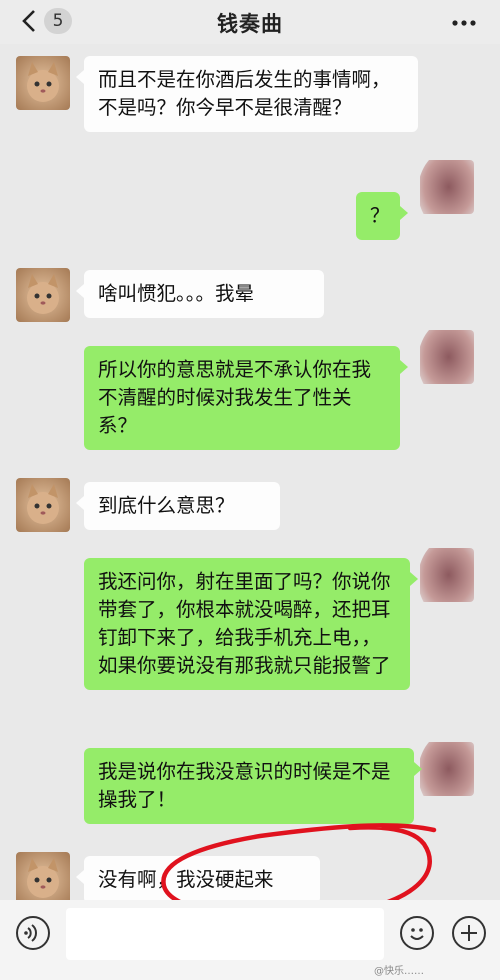 This screenshot has width=500, height=980. What do you see at coordinates (469, 933) in the screenshot?
I see `plus-icon` at bounding box center [469, 933].